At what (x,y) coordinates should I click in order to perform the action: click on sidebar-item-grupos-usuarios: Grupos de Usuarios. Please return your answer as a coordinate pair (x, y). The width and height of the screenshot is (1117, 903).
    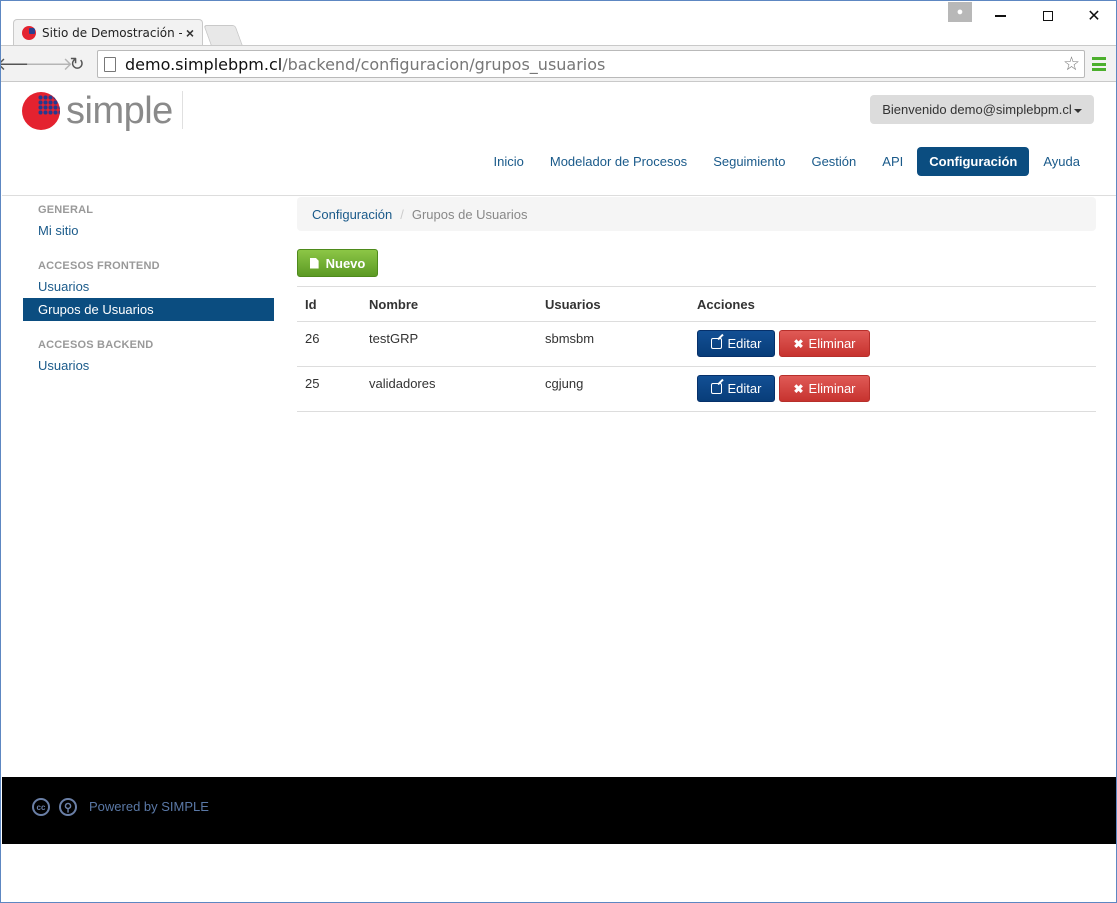
    Looking at the image, I should click on (148, 309).